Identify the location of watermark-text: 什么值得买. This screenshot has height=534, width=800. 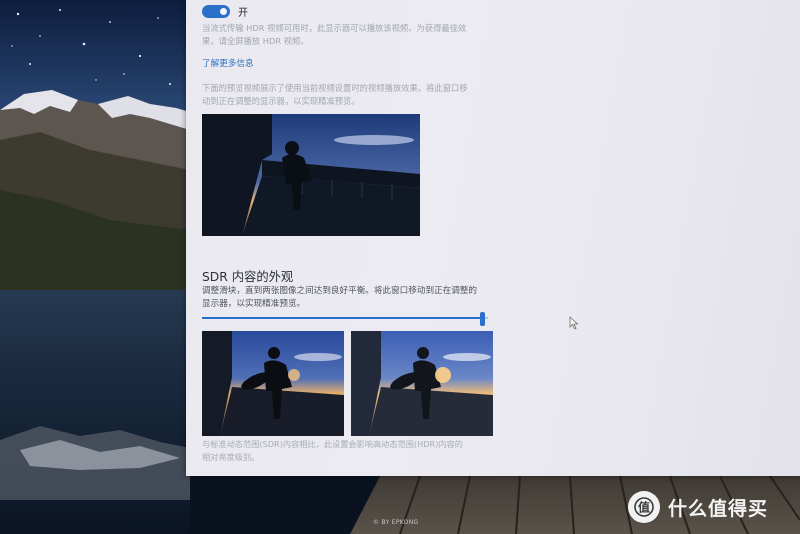
(718, 508).